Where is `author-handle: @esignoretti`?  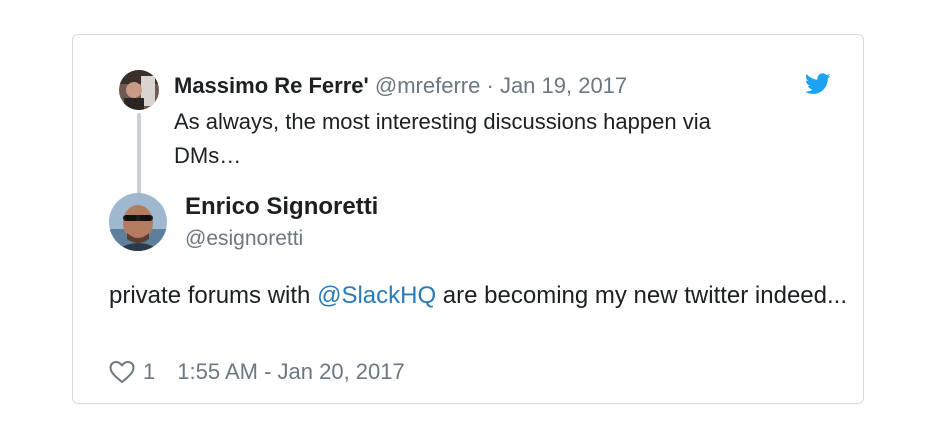
author-handle: @esignoretti is located at coordinates (244, 239).